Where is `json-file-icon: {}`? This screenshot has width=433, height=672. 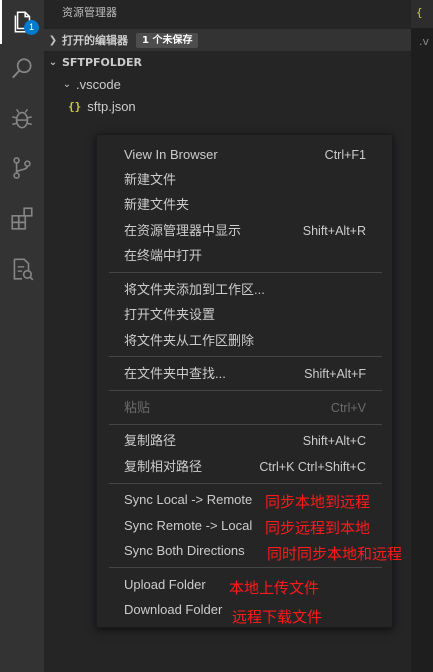
json-file-icon: {} is located at coordinates (75, 106).